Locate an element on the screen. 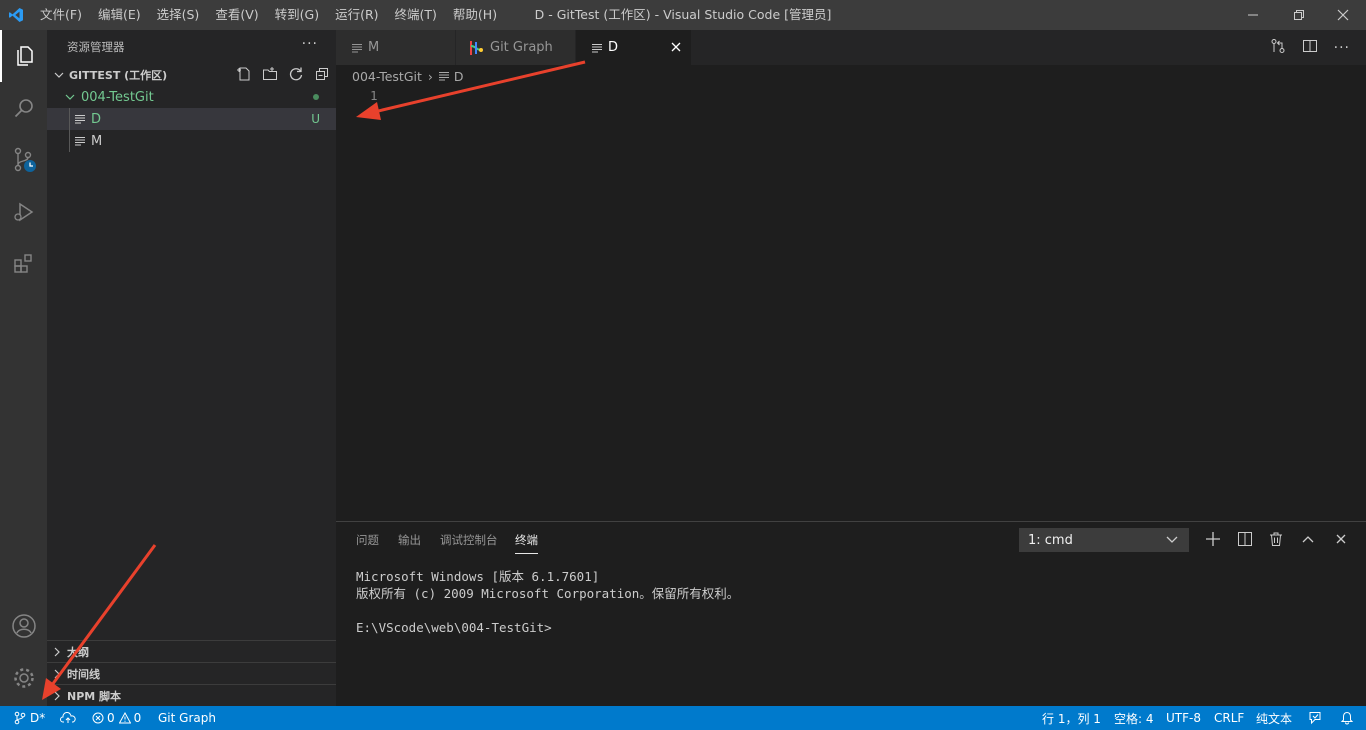 This screenshot has height=730, width=1366. end-of-line: CRLF is located at coordinates (1229, 718).